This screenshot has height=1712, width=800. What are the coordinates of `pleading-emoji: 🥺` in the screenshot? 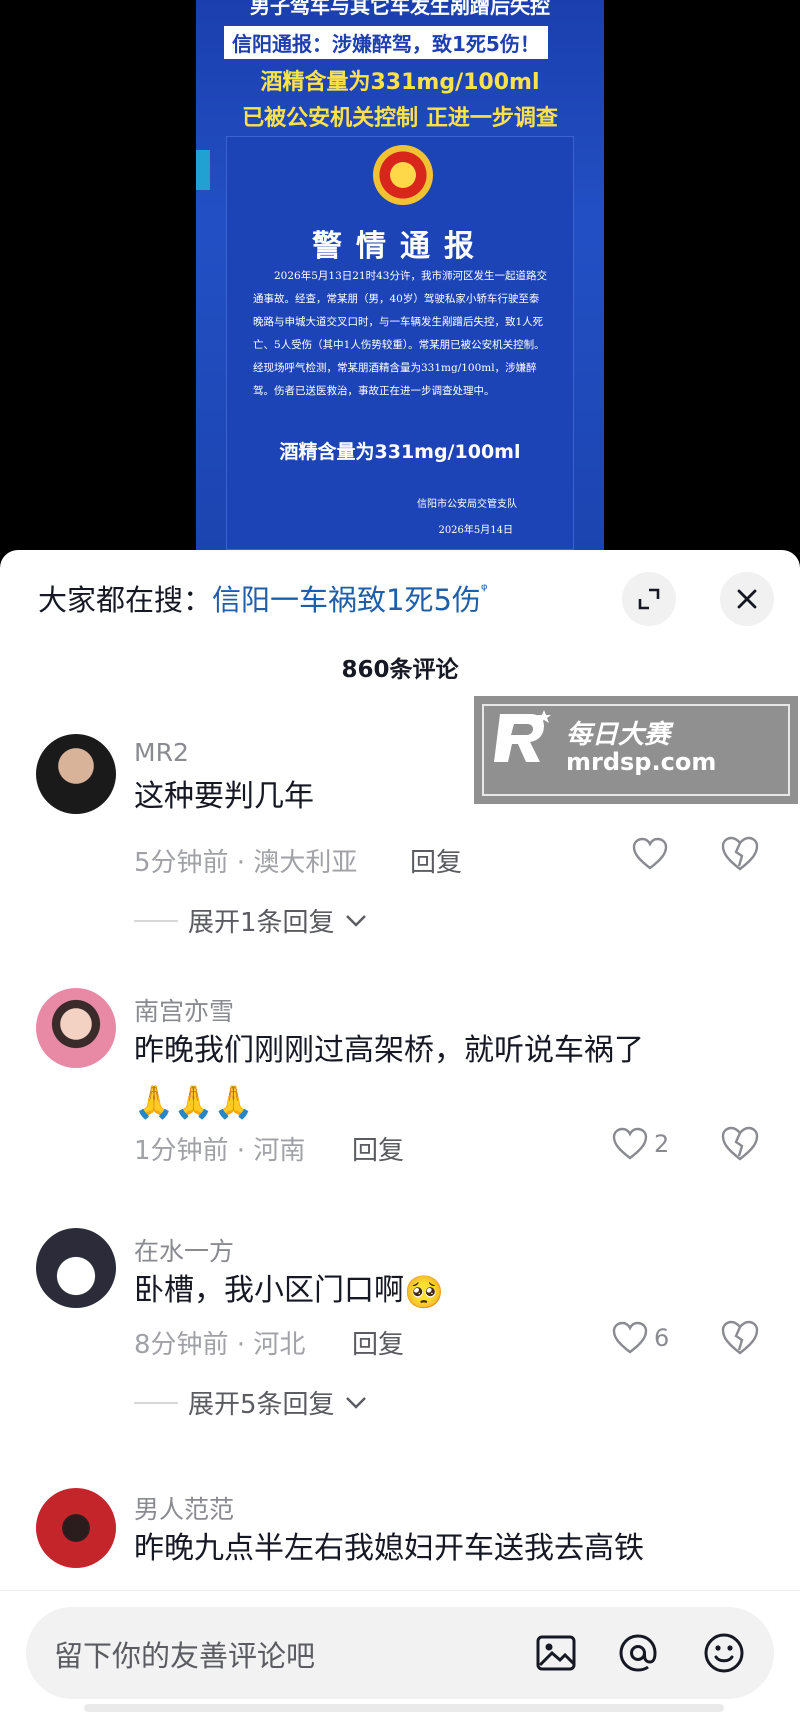 It's located at (424, 1291).